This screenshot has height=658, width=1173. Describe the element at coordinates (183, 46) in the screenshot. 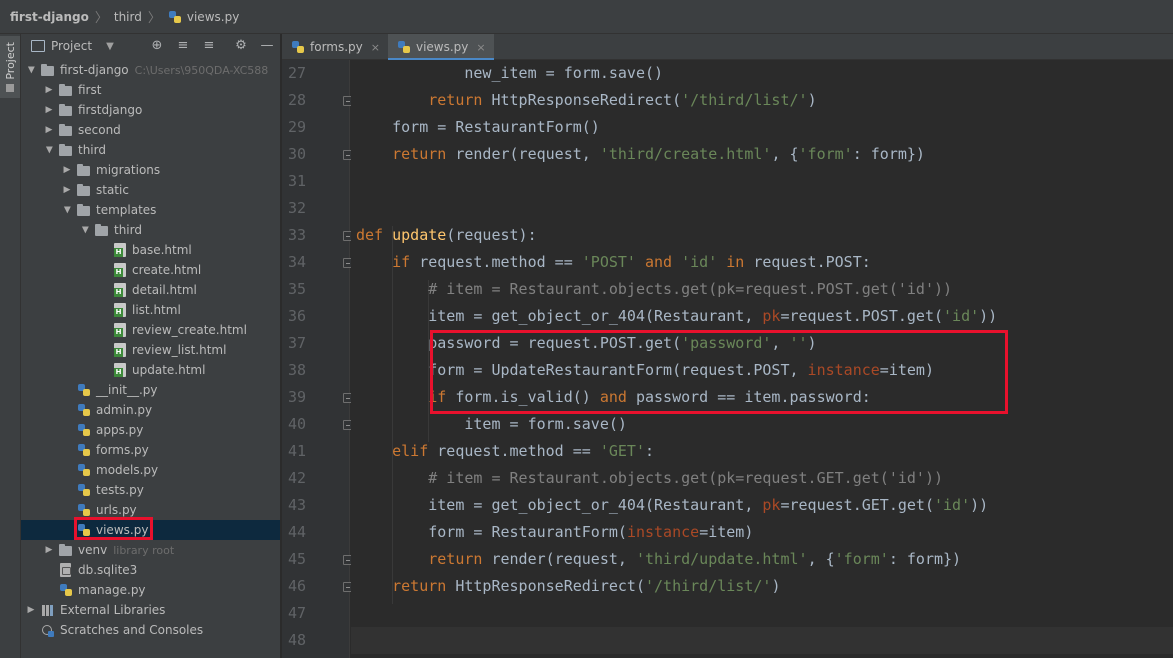

I see `expand-all-icon: ≡` at that location.